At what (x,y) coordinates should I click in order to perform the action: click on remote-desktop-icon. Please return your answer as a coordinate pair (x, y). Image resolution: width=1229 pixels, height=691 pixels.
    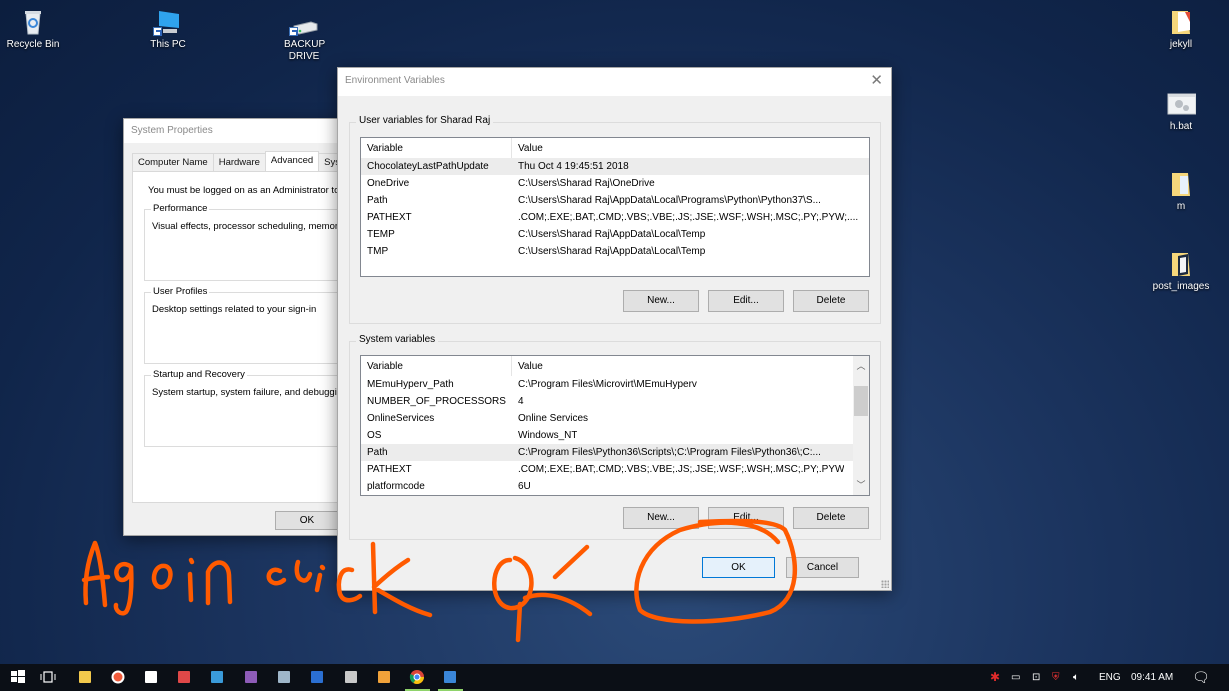
    Looking at the image, I should click on (284, 677).